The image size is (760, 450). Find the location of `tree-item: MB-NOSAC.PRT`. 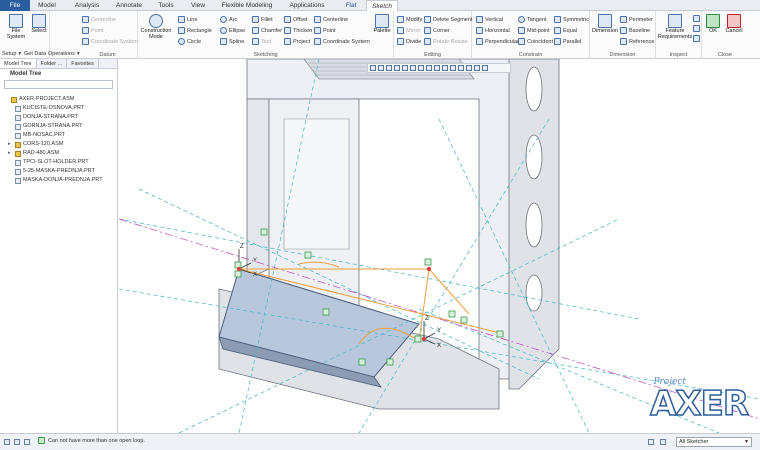

tree-item: MB-NOSAC.PRT is located at coordinates (58, 135).